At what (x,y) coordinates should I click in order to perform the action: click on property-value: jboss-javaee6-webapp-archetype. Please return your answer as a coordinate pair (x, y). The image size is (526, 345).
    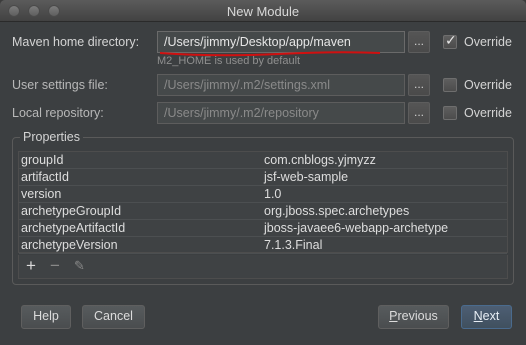
    Looking at the image, I should click on (356, 228).